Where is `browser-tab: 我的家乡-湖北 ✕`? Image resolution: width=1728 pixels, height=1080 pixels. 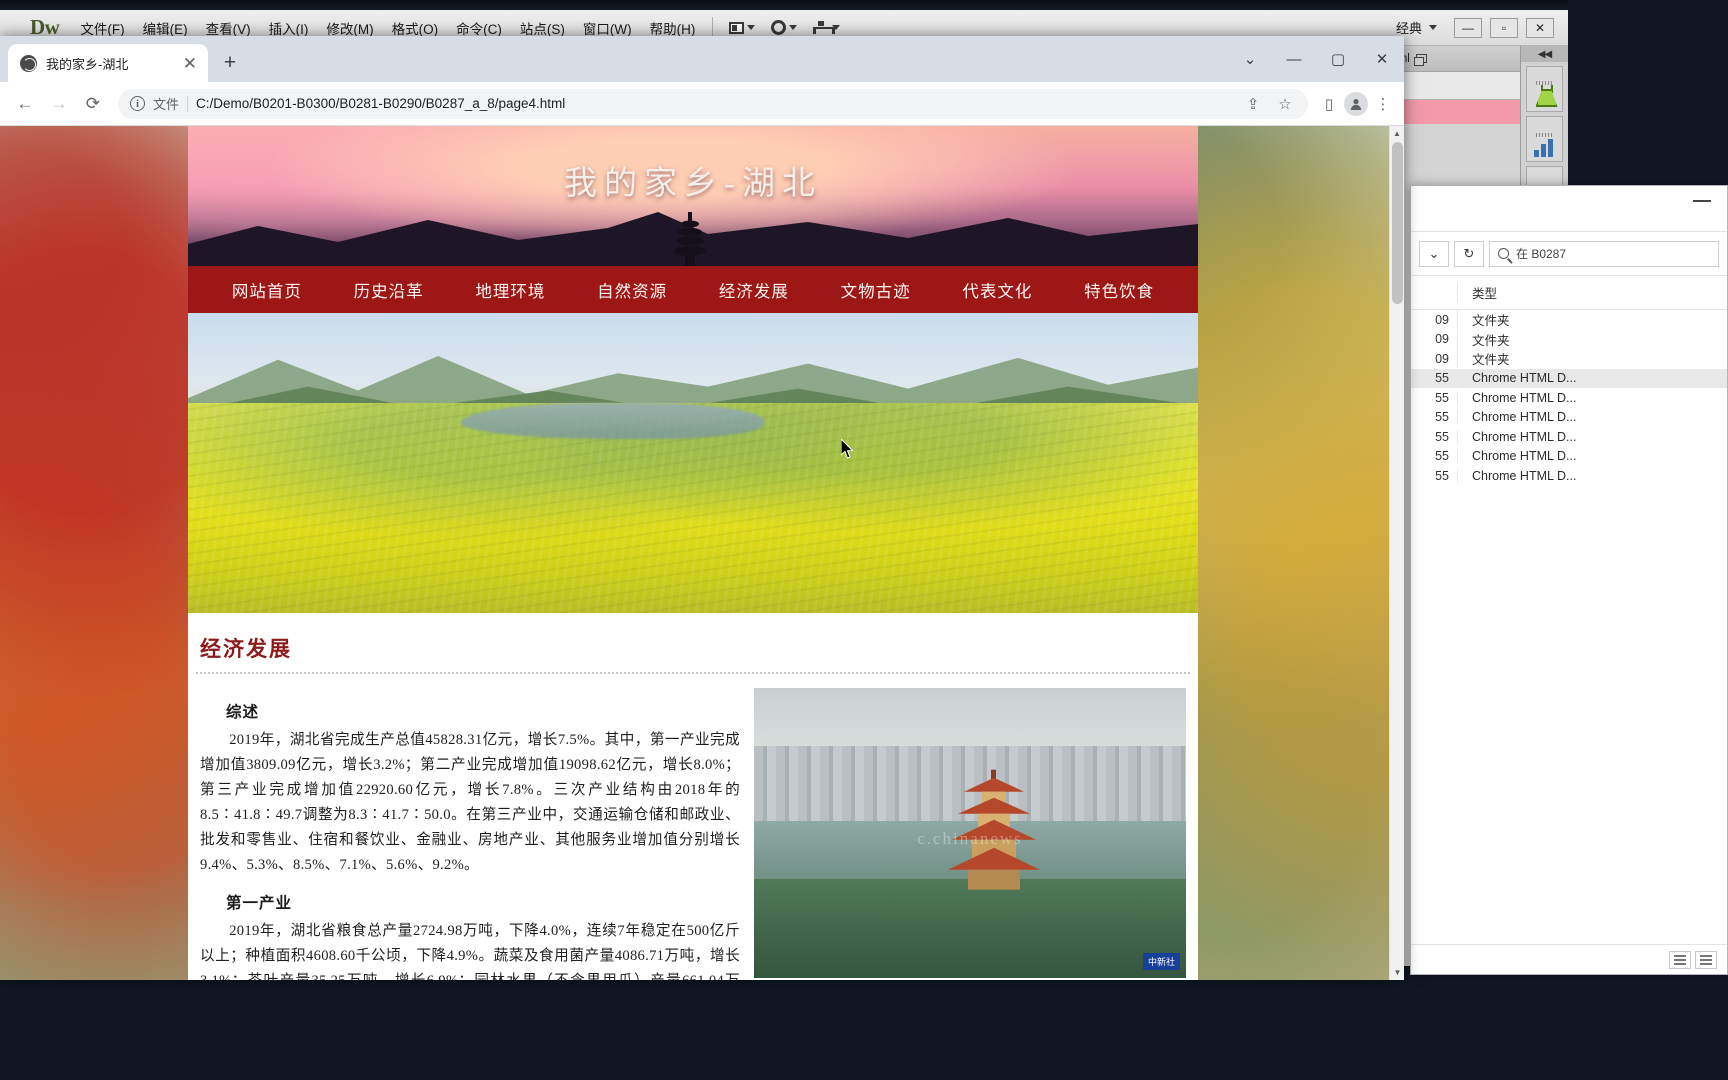 browser-tab: 我的家乡-湖北 ✕ is located at coordinates (108, 63).